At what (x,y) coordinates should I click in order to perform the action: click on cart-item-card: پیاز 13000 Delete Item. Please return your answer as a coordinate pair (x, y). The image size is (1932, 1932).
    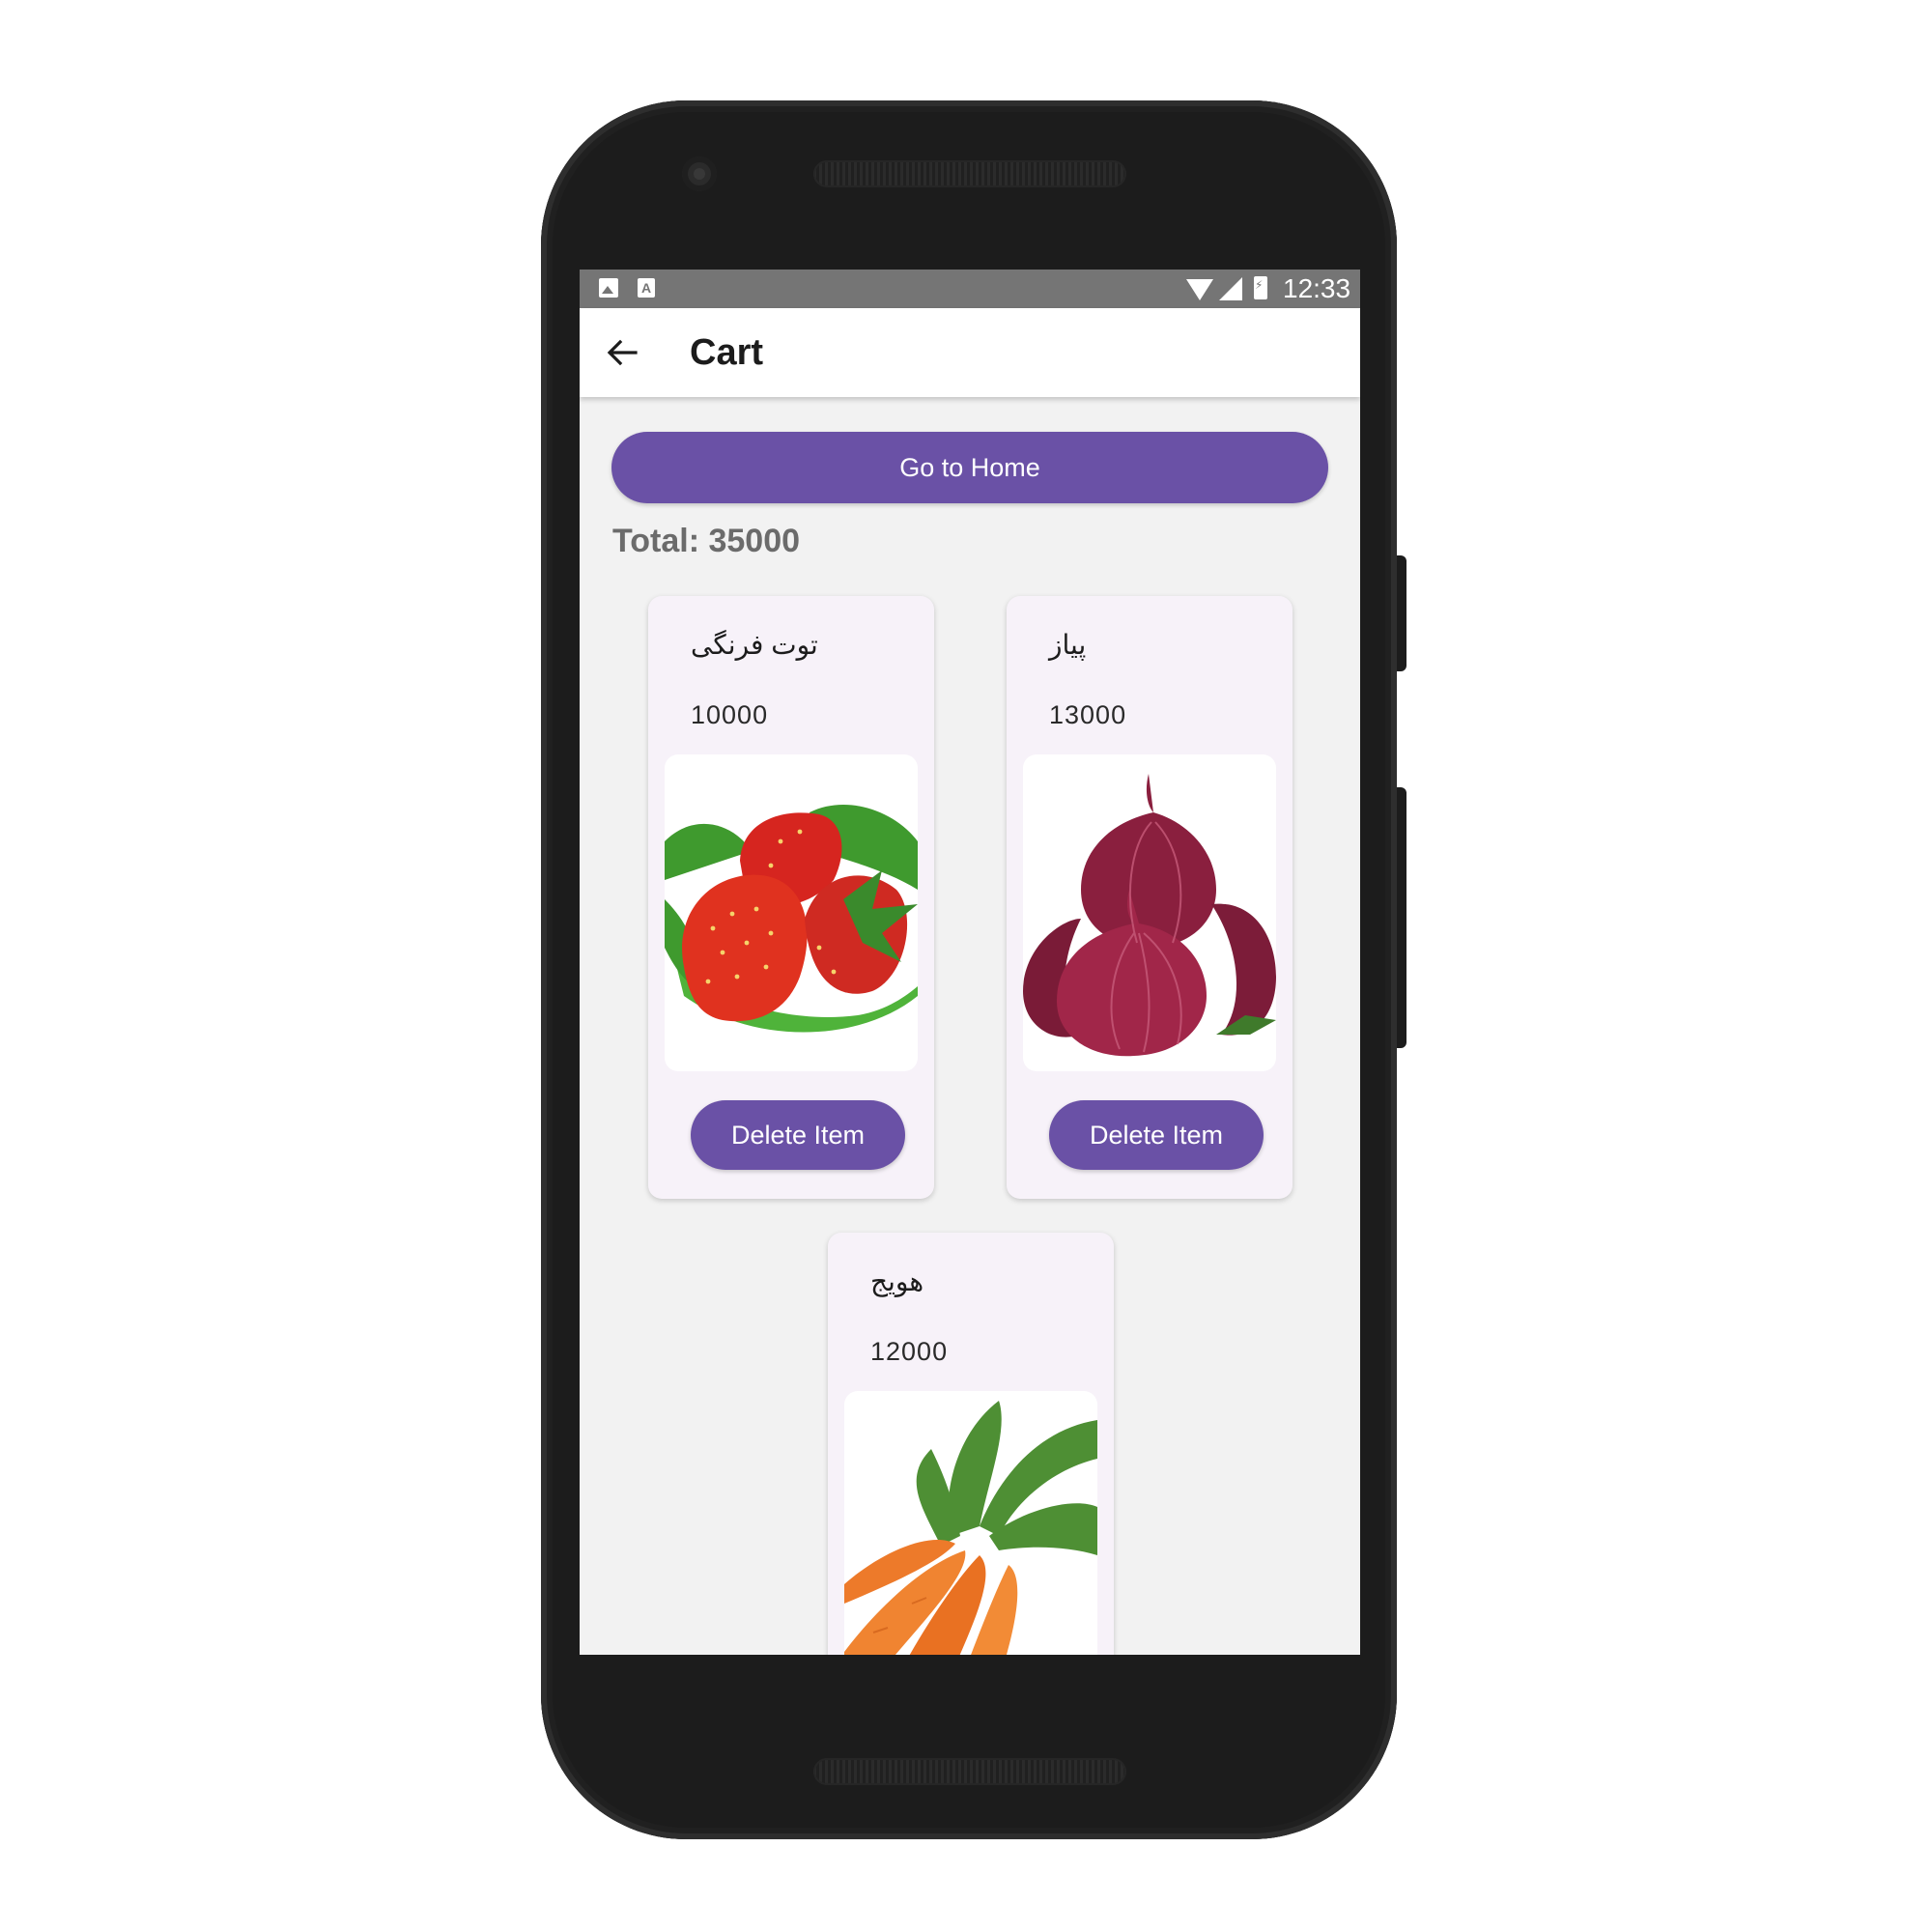
    Looking at the image, I should click on (1150, 897).